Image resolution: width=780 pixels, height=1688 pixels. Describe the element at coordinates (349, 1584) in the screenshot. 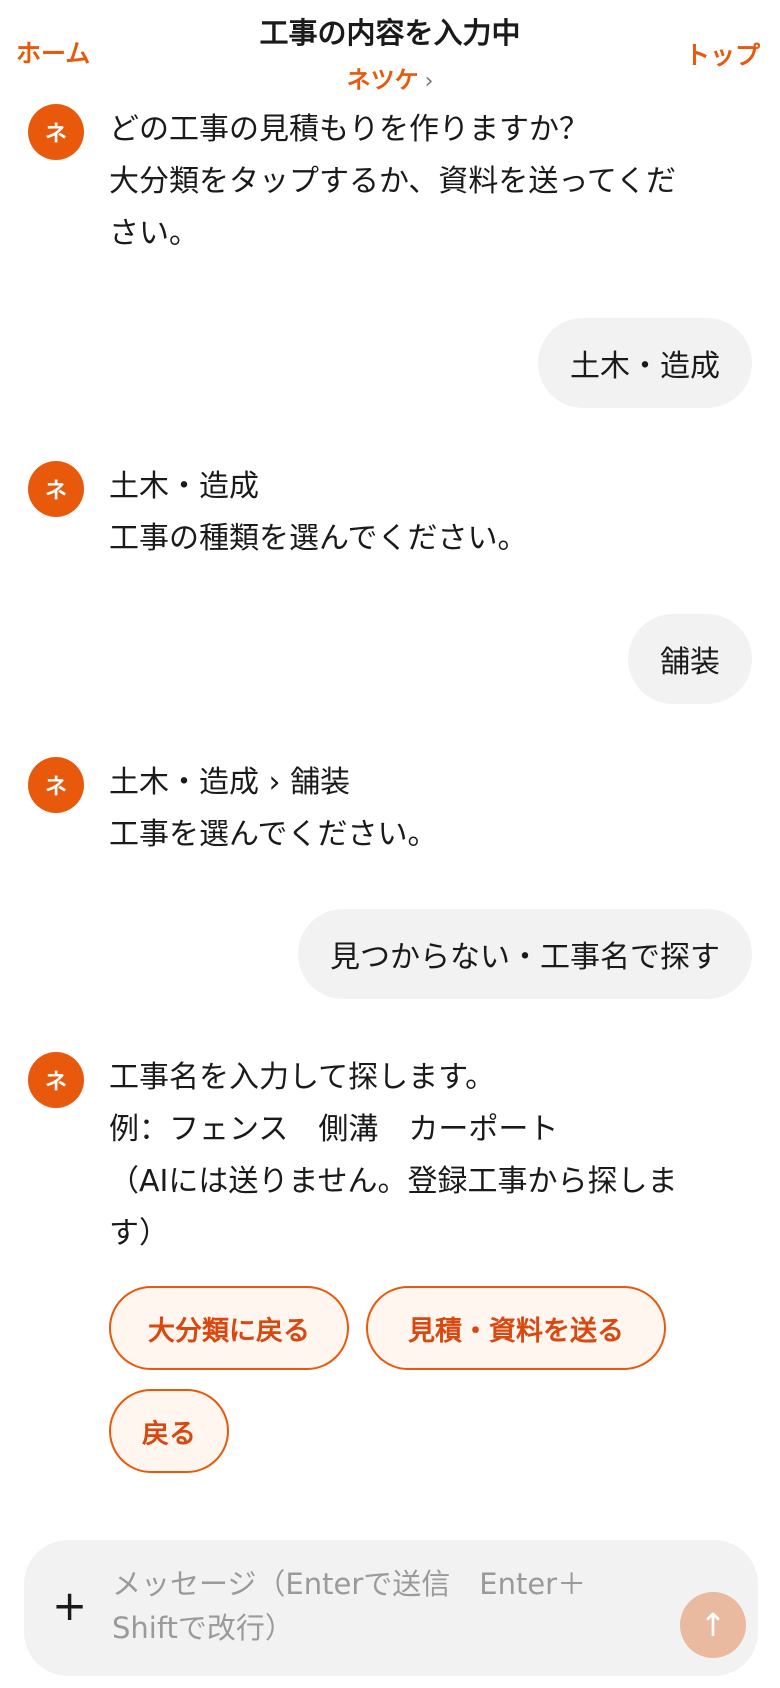

I see `placeholder-line: メッセージ（Enterで送信 Enter＋` at that location.